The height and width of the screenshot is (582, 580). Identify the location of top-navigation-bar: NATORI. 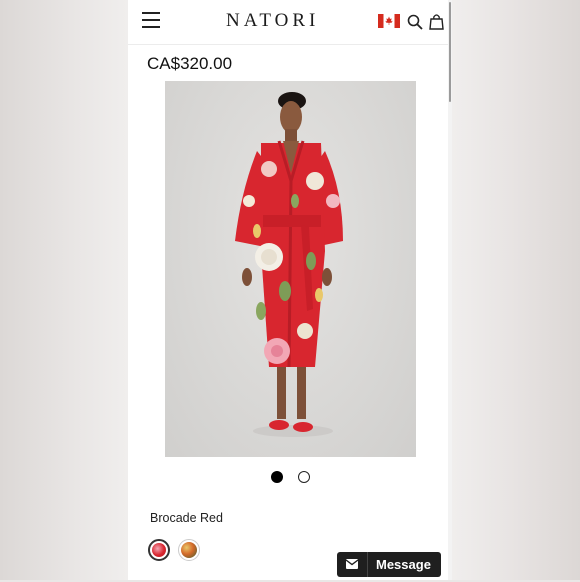
(290, 22).